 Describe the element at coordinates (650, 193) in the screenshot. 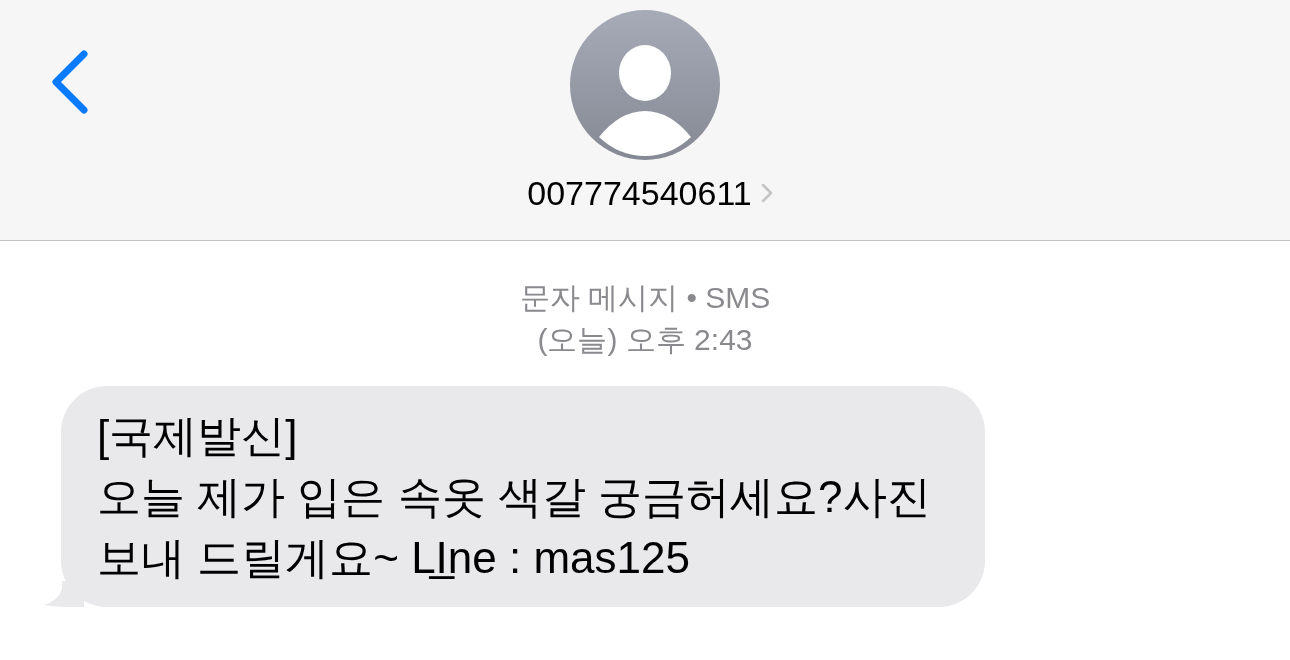

I see `contact-name-button: 007774540611` at that location.